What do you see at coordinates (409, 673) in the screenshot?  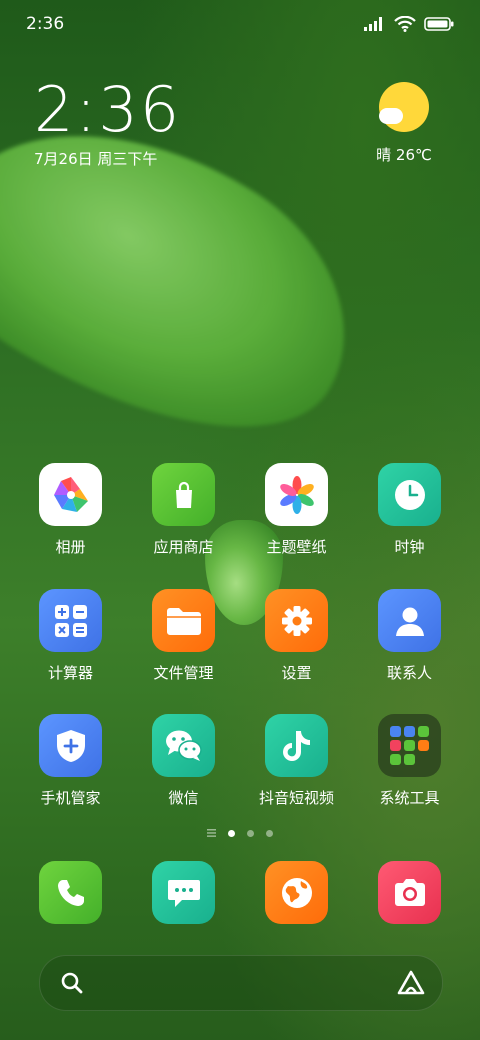 I see `app-label: 联系人` at bounding box center [409, 673].